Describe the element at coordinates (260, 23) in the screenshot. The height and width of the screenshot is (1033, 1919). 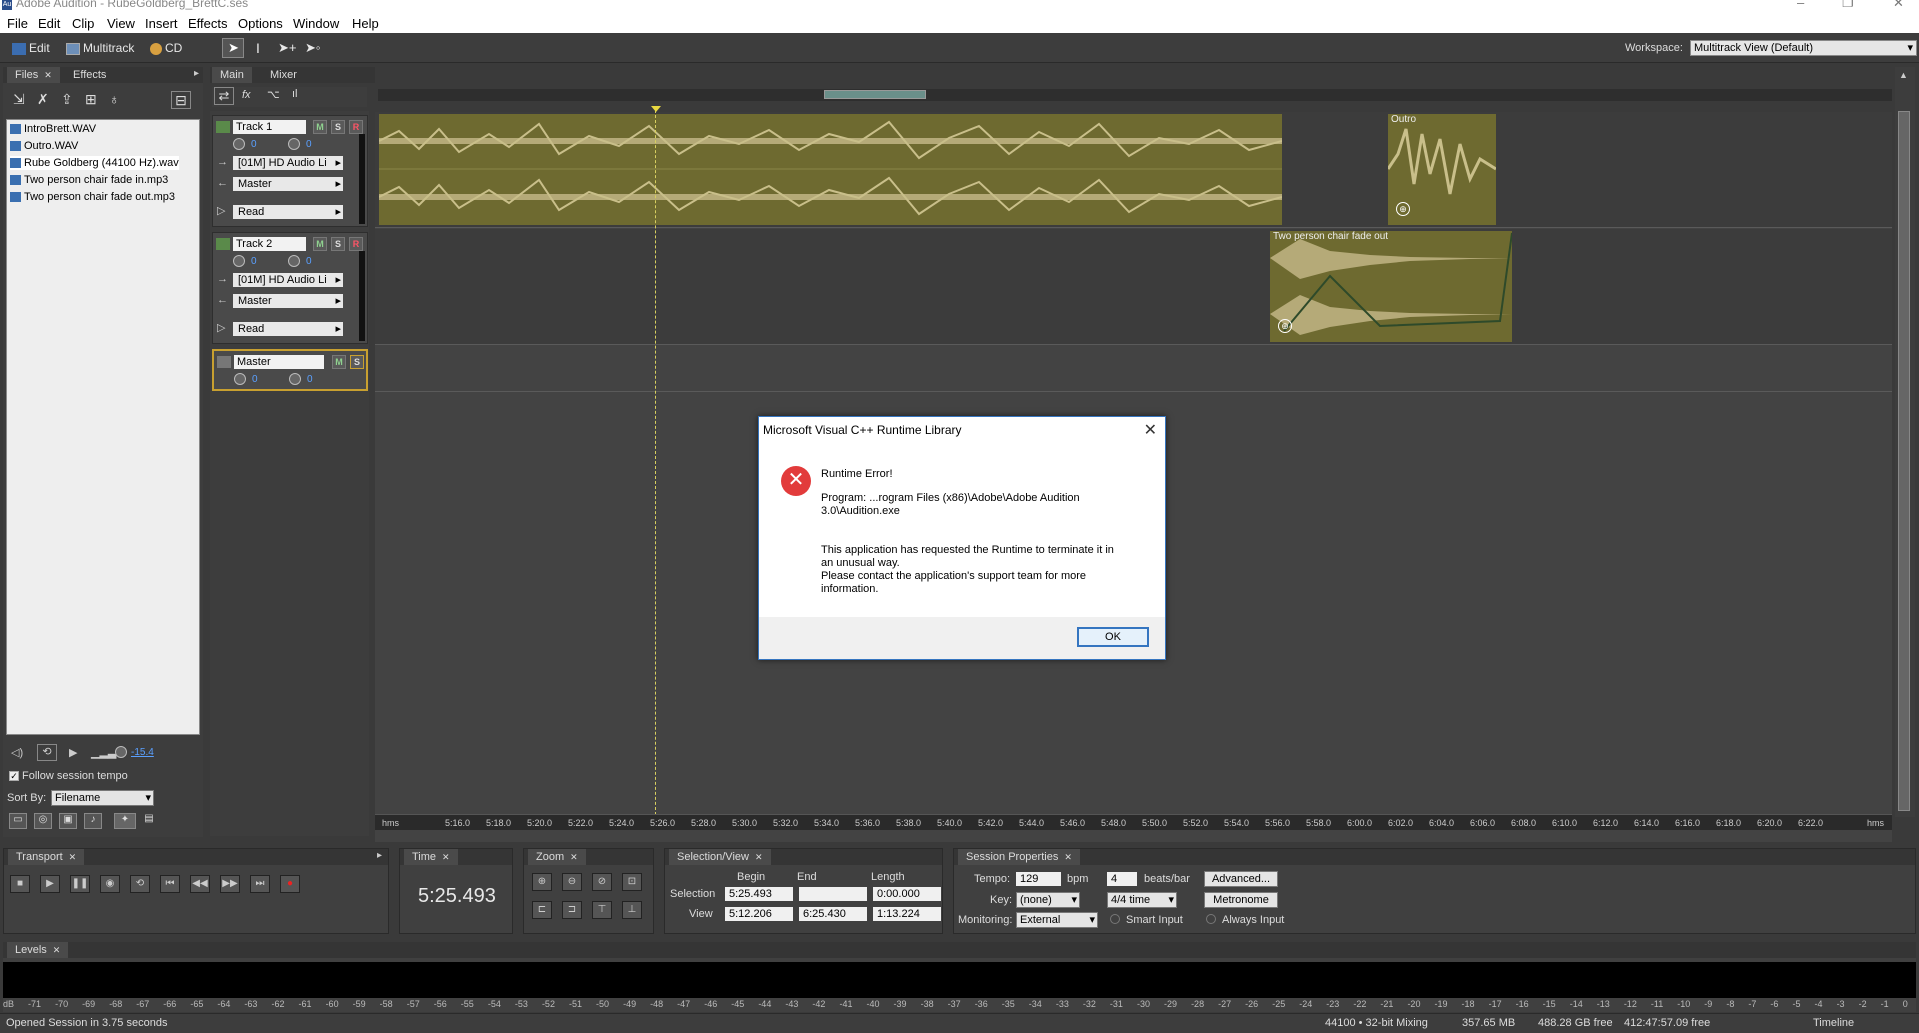
I see `menu-options: Options` at that location.